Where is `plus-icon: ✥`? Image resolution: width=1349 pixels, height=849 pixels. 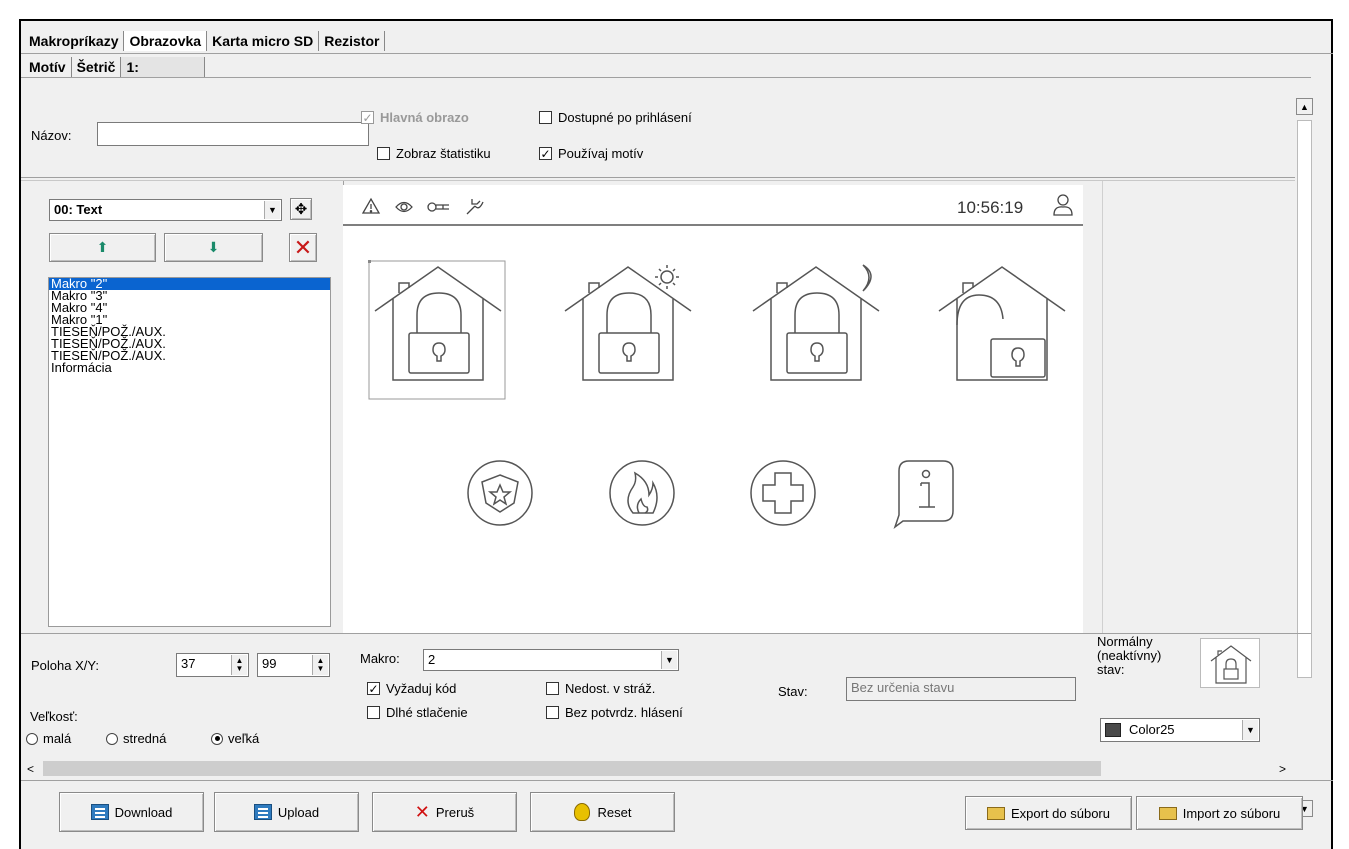 plus-icon: ✥ is located at coordinates (301, 209).